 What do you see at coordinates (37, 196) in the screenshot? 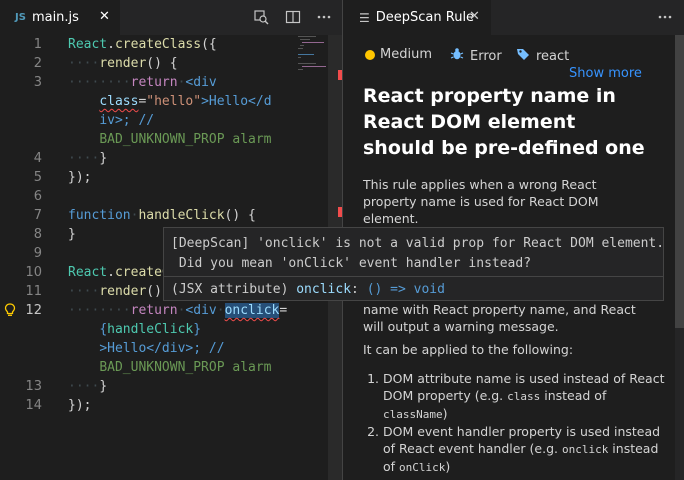
I see `line-number: 6` at bounding box center [37, 196].